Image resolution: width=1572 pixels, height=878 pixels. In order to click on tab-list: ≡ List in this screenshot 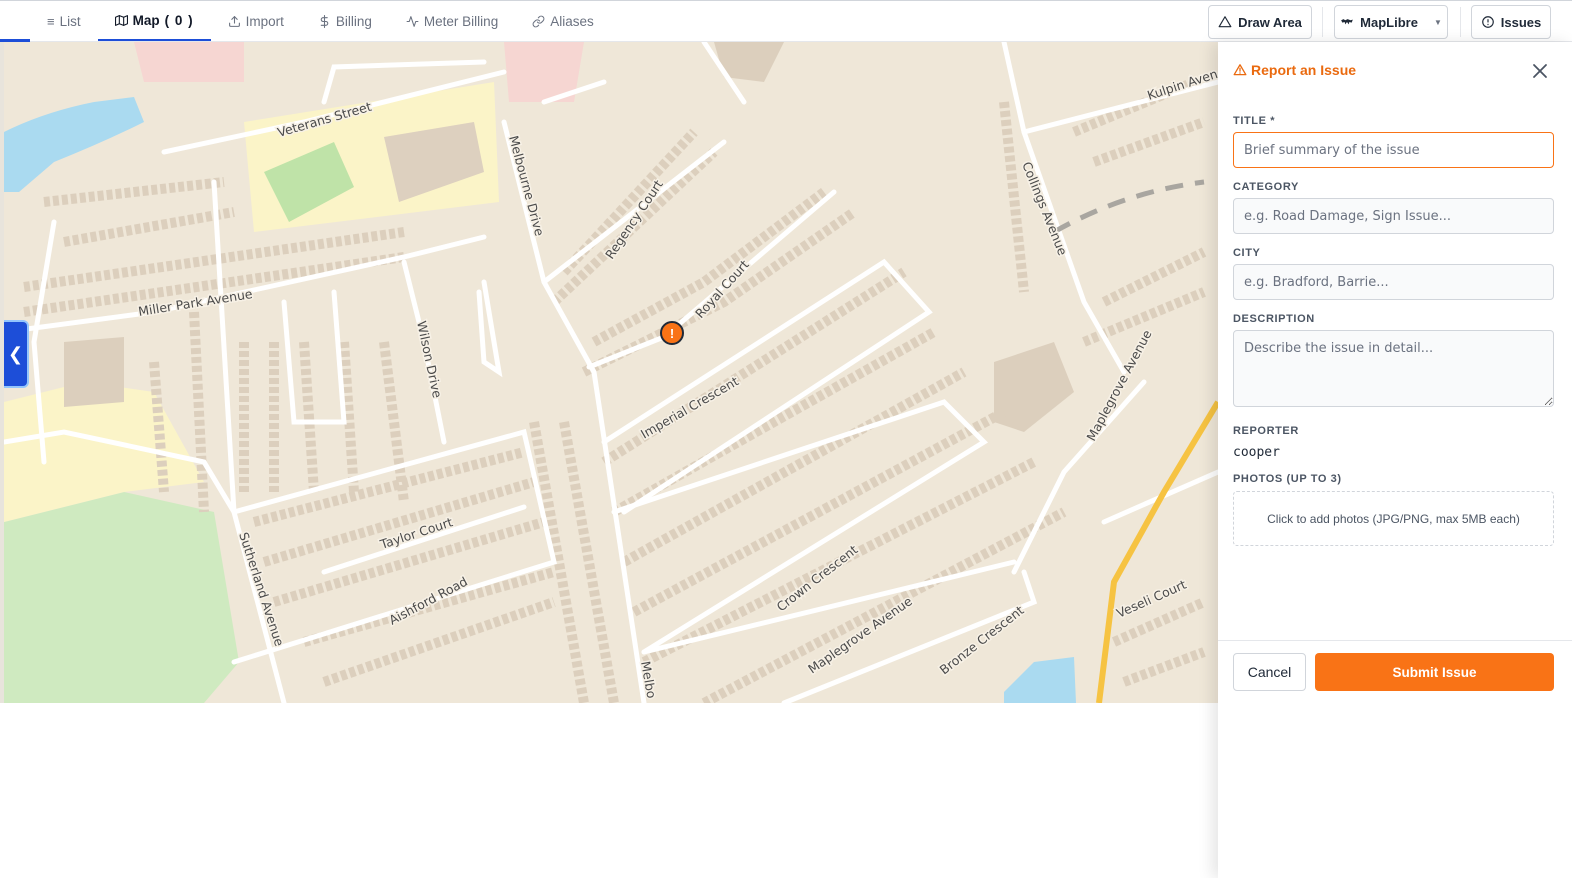, I will do `click(64, 21)`.